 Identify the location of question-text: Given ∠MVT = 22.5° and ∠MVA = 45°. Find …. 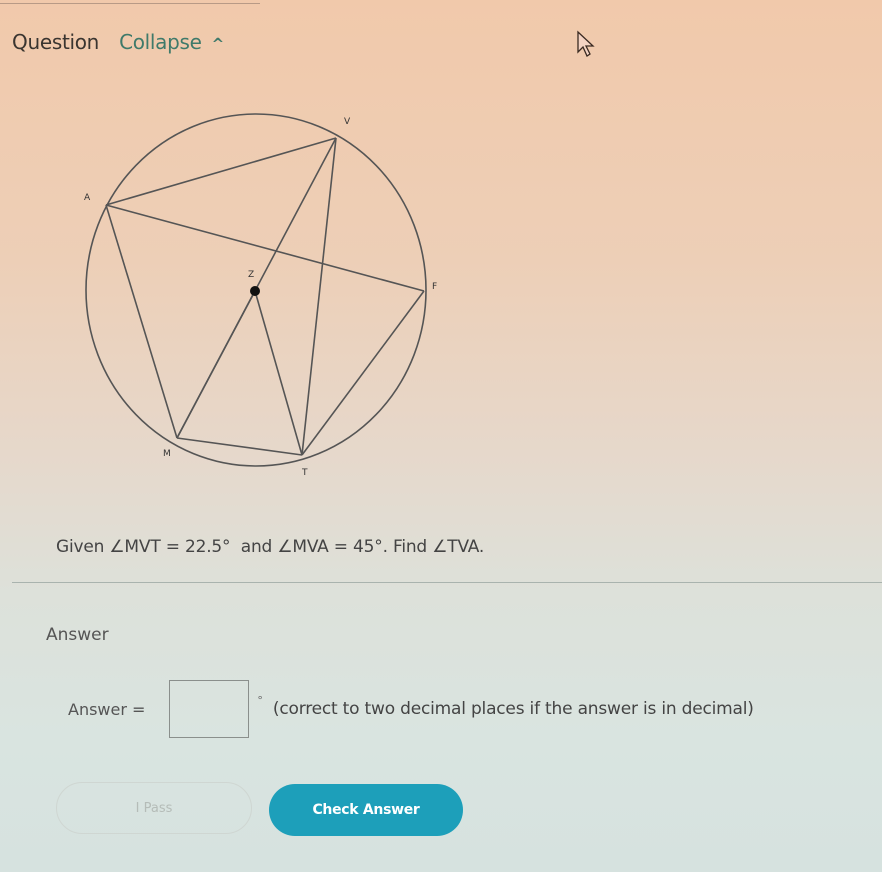
(270, 547).